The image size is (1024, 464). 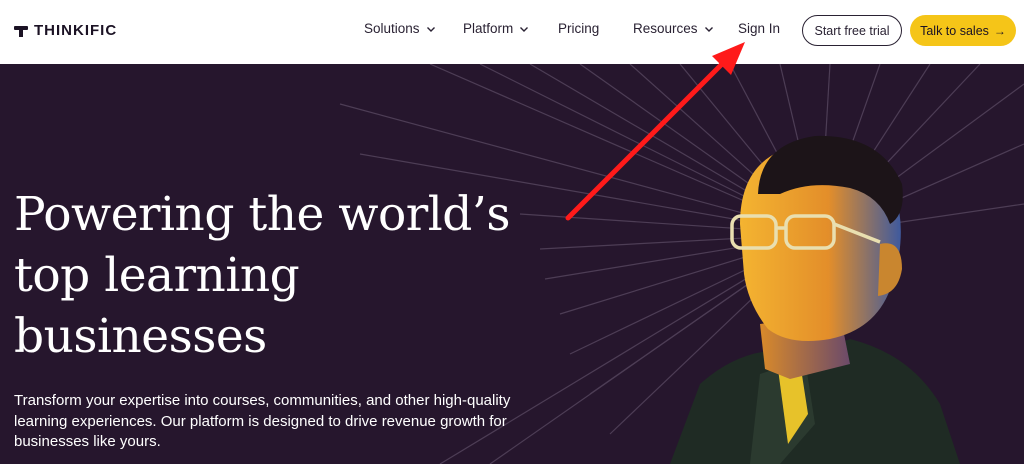 I want to click on nav-item-resources: Resources, so click(x=673, y=28).